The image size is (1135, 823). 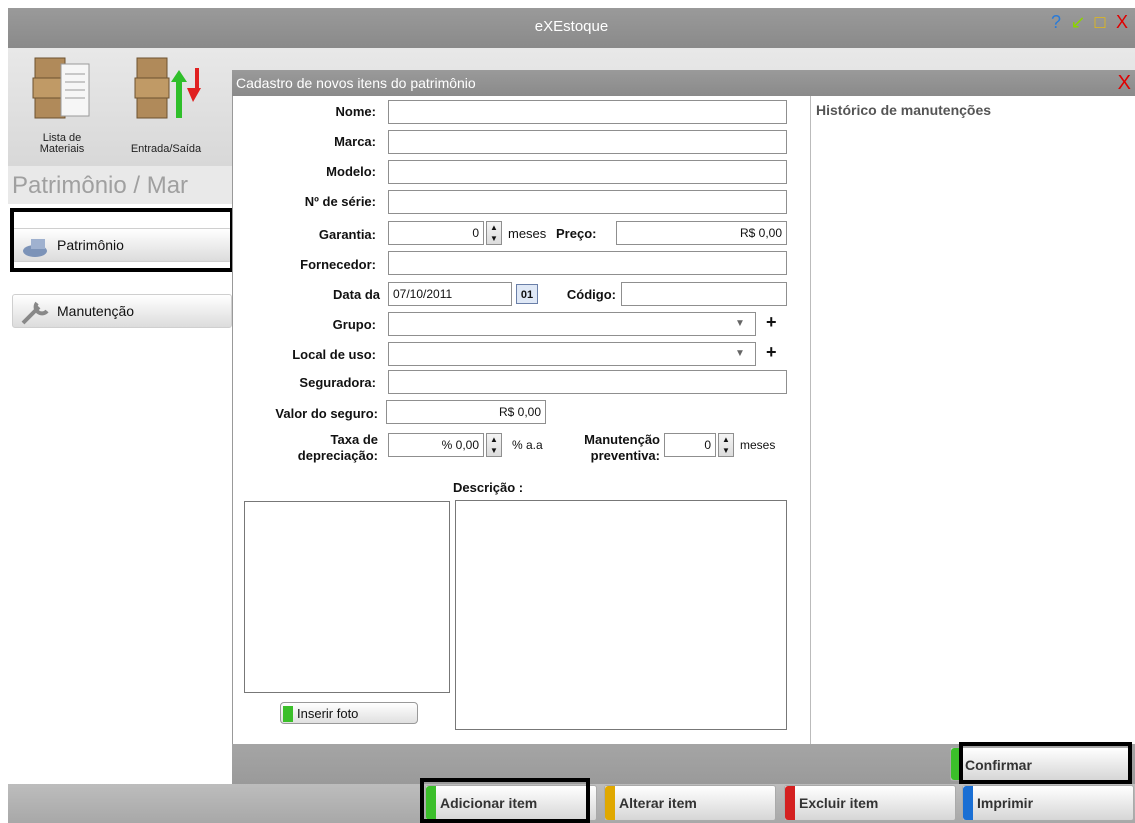 I want to click on alterar-item-label: Alterar item, so click(x=658, y=803).